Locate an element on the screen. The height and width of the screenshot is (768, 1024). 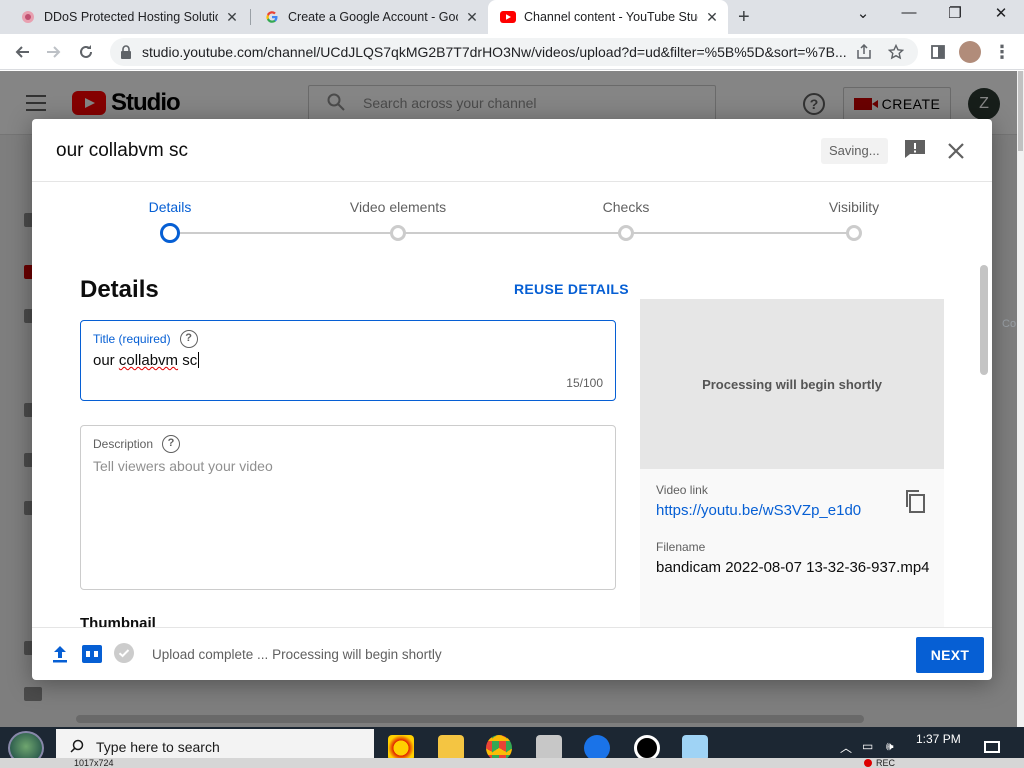
thumbnail-heading: Thumbnail is located at coordinates (118, 621).